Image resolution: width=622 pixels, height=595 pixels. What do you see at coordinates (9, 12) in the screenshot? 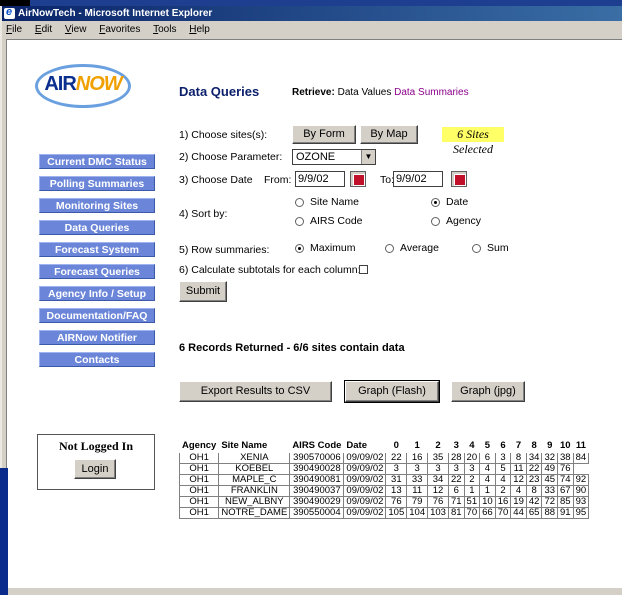
I see `internet-explorer-icon` at bounding box center [9, 12].